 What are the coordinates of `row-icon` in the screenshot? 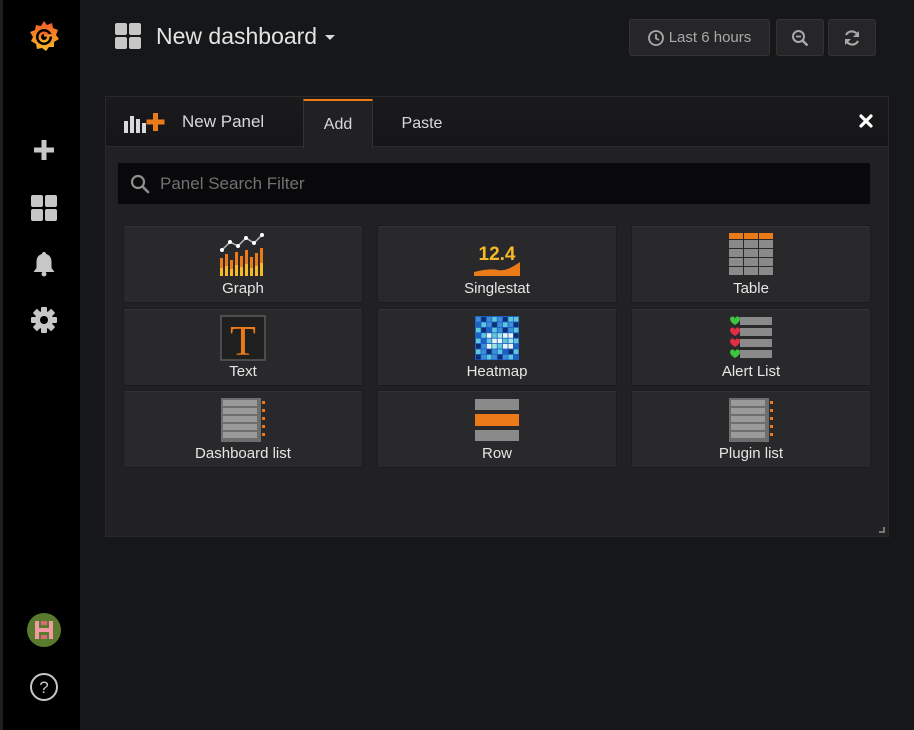 It's located at (497, 420).